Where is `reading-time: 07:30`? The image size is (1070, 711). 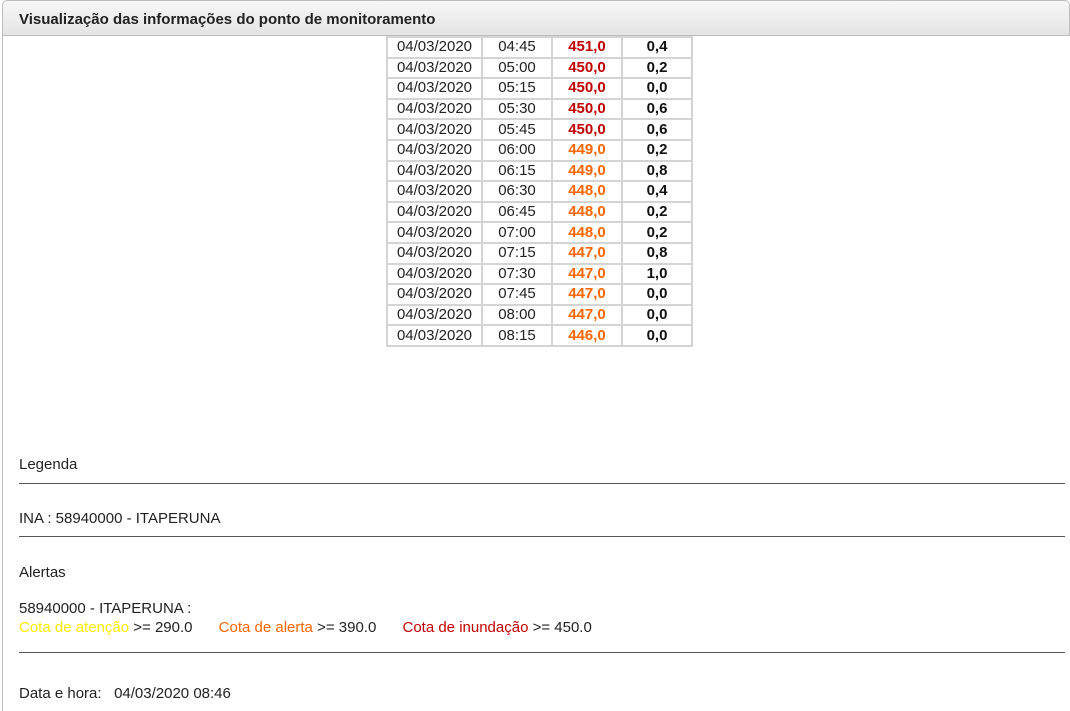
reading-time: 07:30 is located at coordinates (517, 274).